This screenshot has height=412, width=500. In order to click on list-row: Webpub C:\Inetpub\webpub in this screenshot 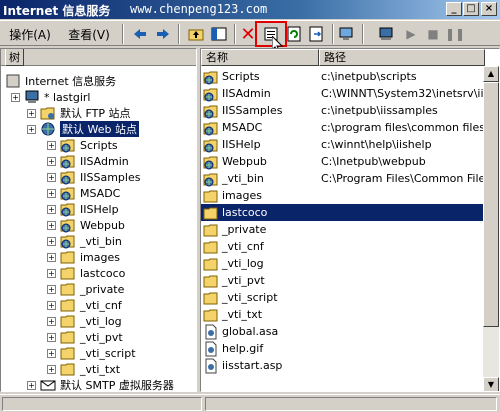, I will do `click(342, 161)`.